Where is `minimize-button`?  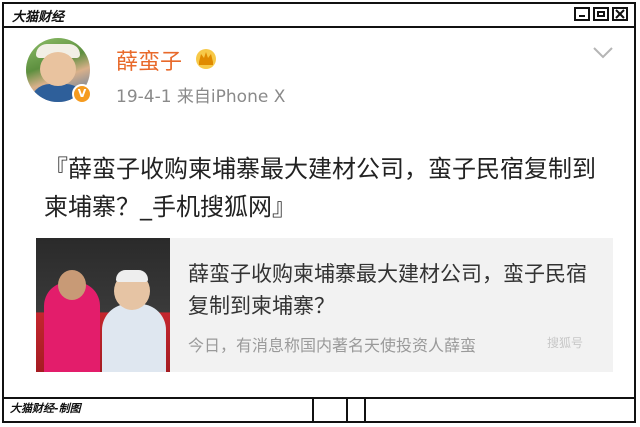 minimize-button is located at coordinates (582, 14).